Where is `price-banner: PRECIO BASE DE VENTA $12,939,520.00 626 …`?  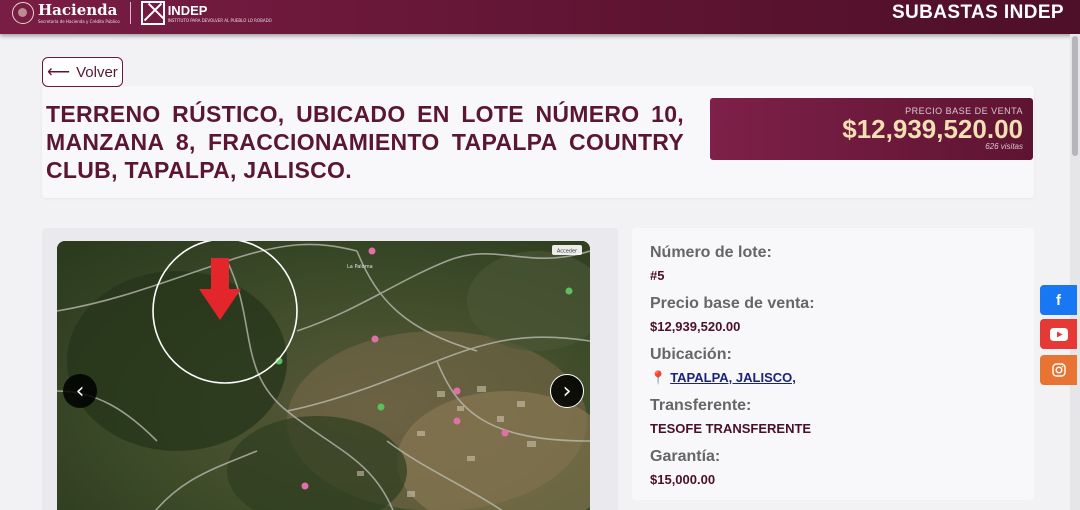 price-banner: PRECIO BASE DE VENTA $12,939,520.00 626 … is located at coordinates (871, 129).